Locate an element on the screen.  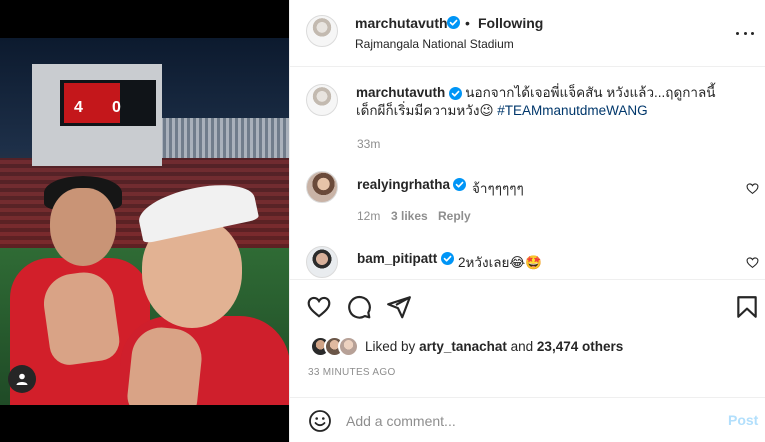
comment-icon is located at coordinates (359, 307).